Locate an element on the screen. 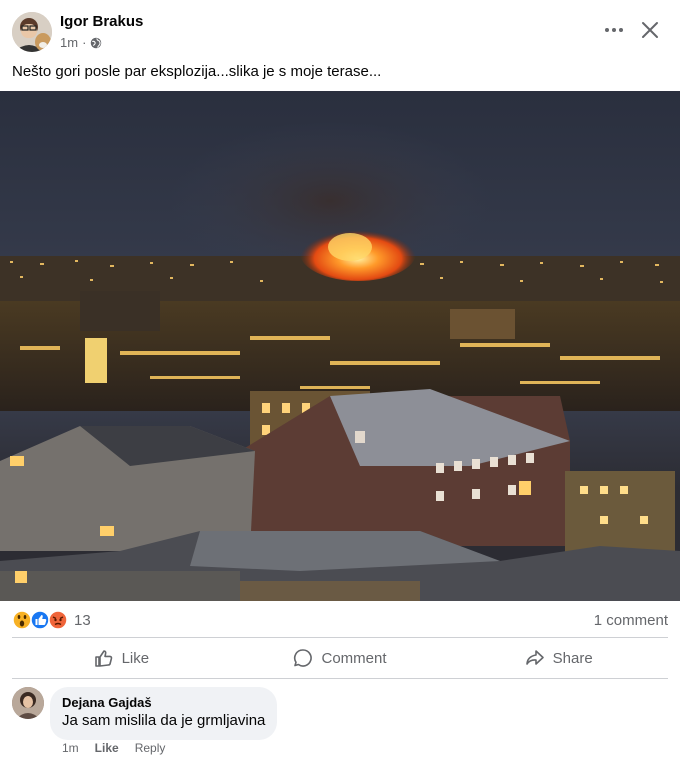 Image resolution: width=680 pixels, height=763 pixels. comment-text: Ja sam mislila da je grmljavina is located at coordinates (164, 720).